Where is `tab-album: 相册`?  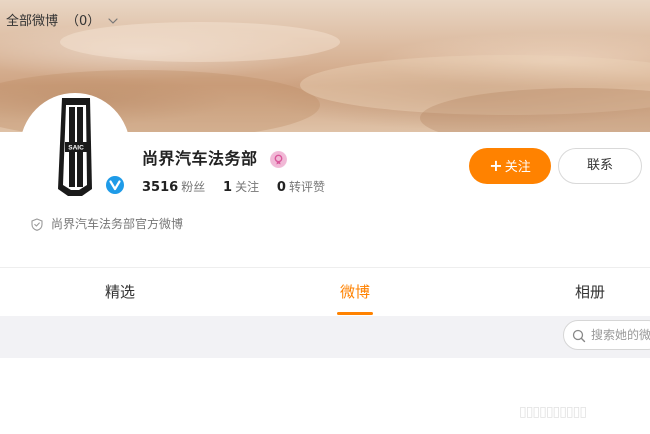 tab-album: 相册 is located at coordinates (560, 292).